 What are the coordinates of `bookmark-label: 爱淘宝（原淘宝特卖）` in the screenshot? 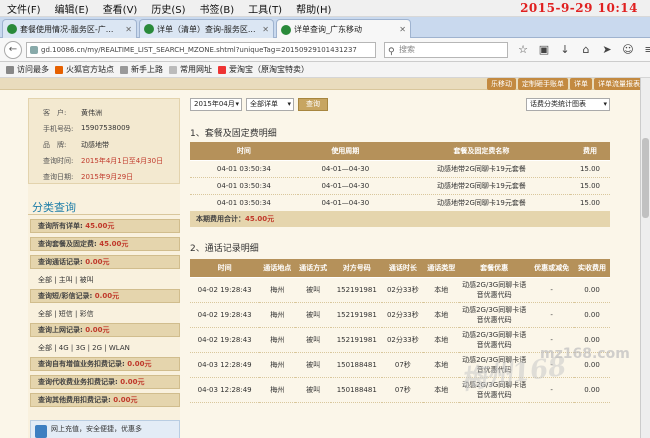 It's located at (269, 69).